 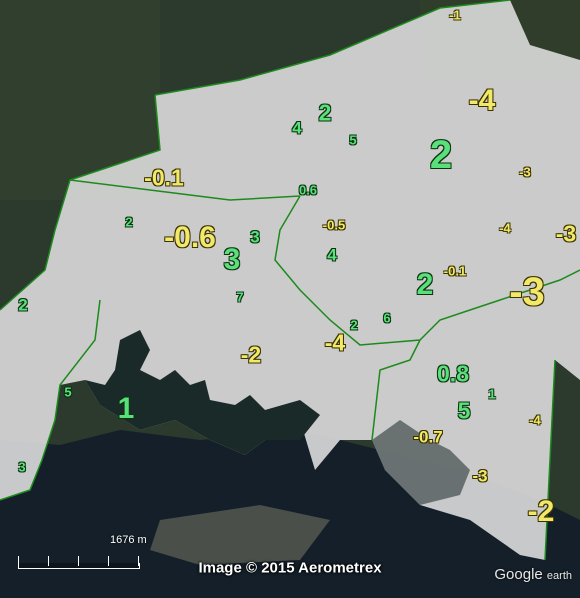 What do you see at coordinates (190, 237) in the screenshot?
I see `map-label: -0.6` at bounding box center [190, 237].